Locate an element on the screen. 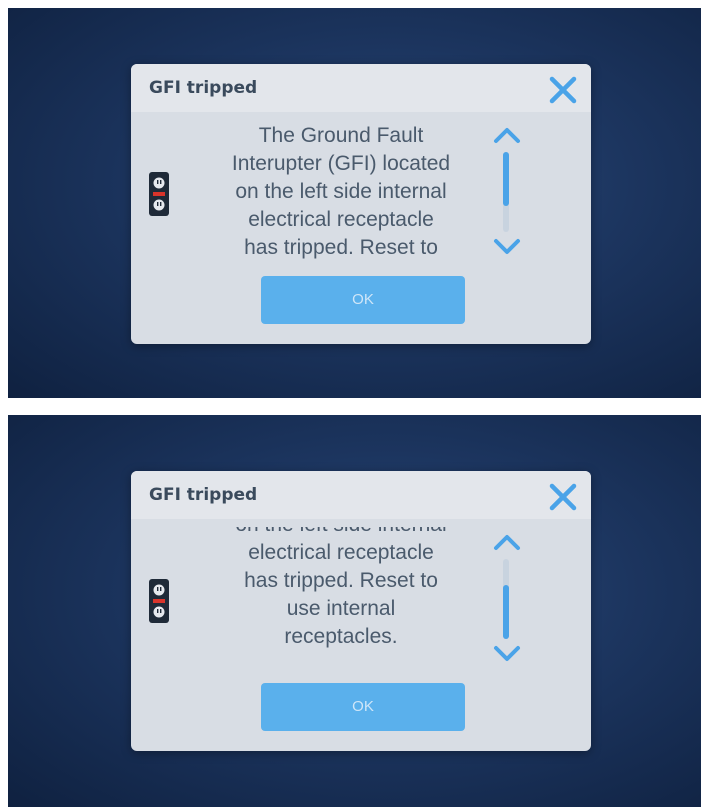 The image size is (702, 807). message-line: receptacles. is located at coordinates (341, 636).